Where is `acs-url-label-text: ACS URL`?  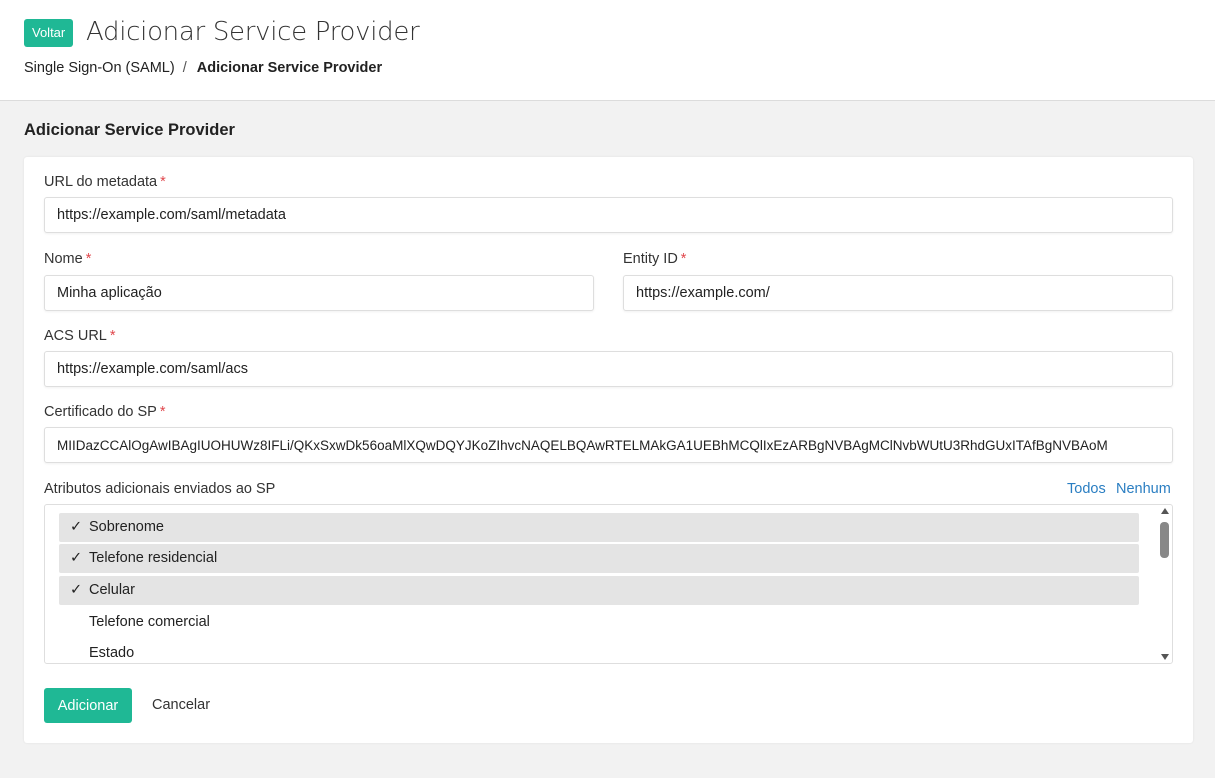
acs-url-label-text: ACS URL is located at coordinates (75, 336).